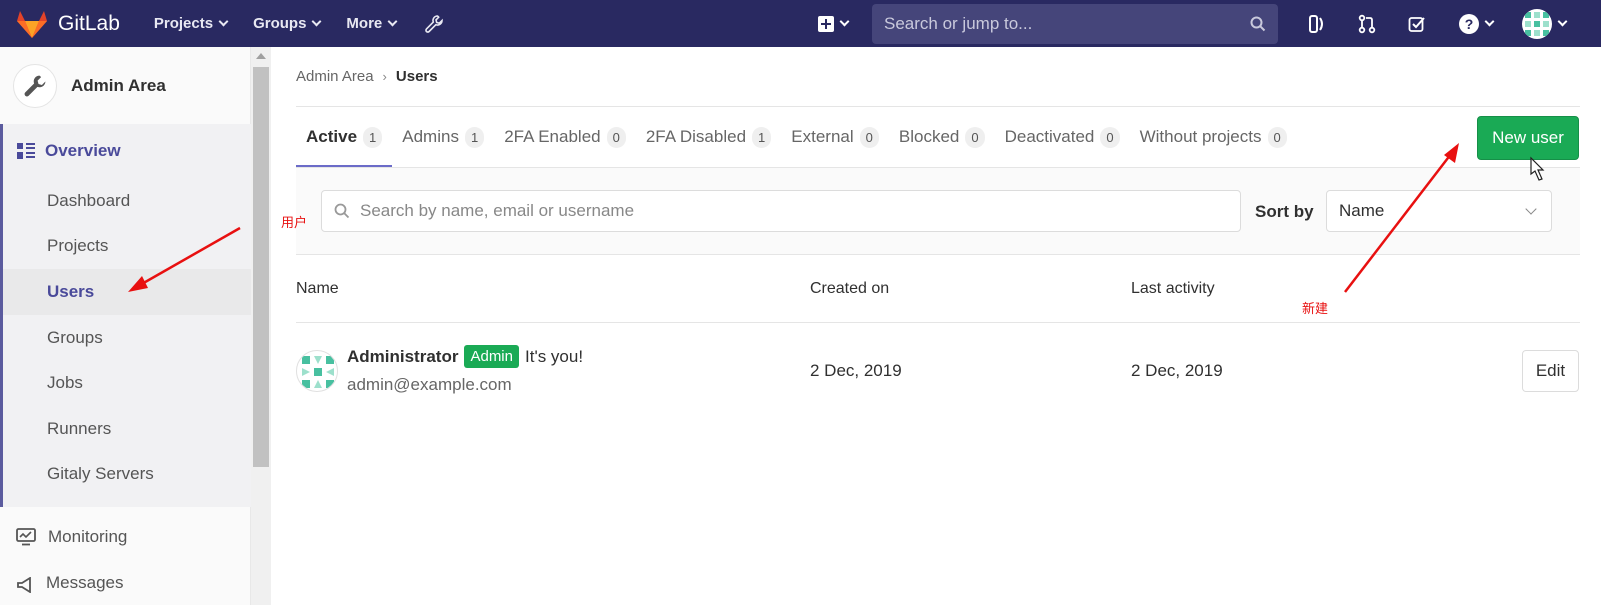 Image resolution: width=1601 pixels, height=605 pixels. Describe the element at coordinates (127, 338) in the screenshot. I see `sidebar-item-groups: Groups` at that location.